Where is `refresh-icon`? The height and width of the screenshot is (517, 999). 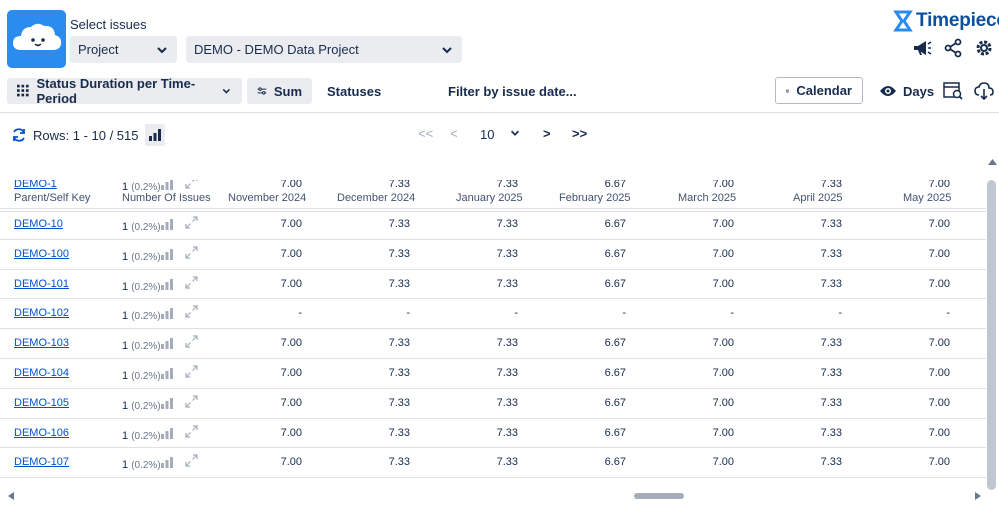 refresh-icon is located at coordinates (19, 135).